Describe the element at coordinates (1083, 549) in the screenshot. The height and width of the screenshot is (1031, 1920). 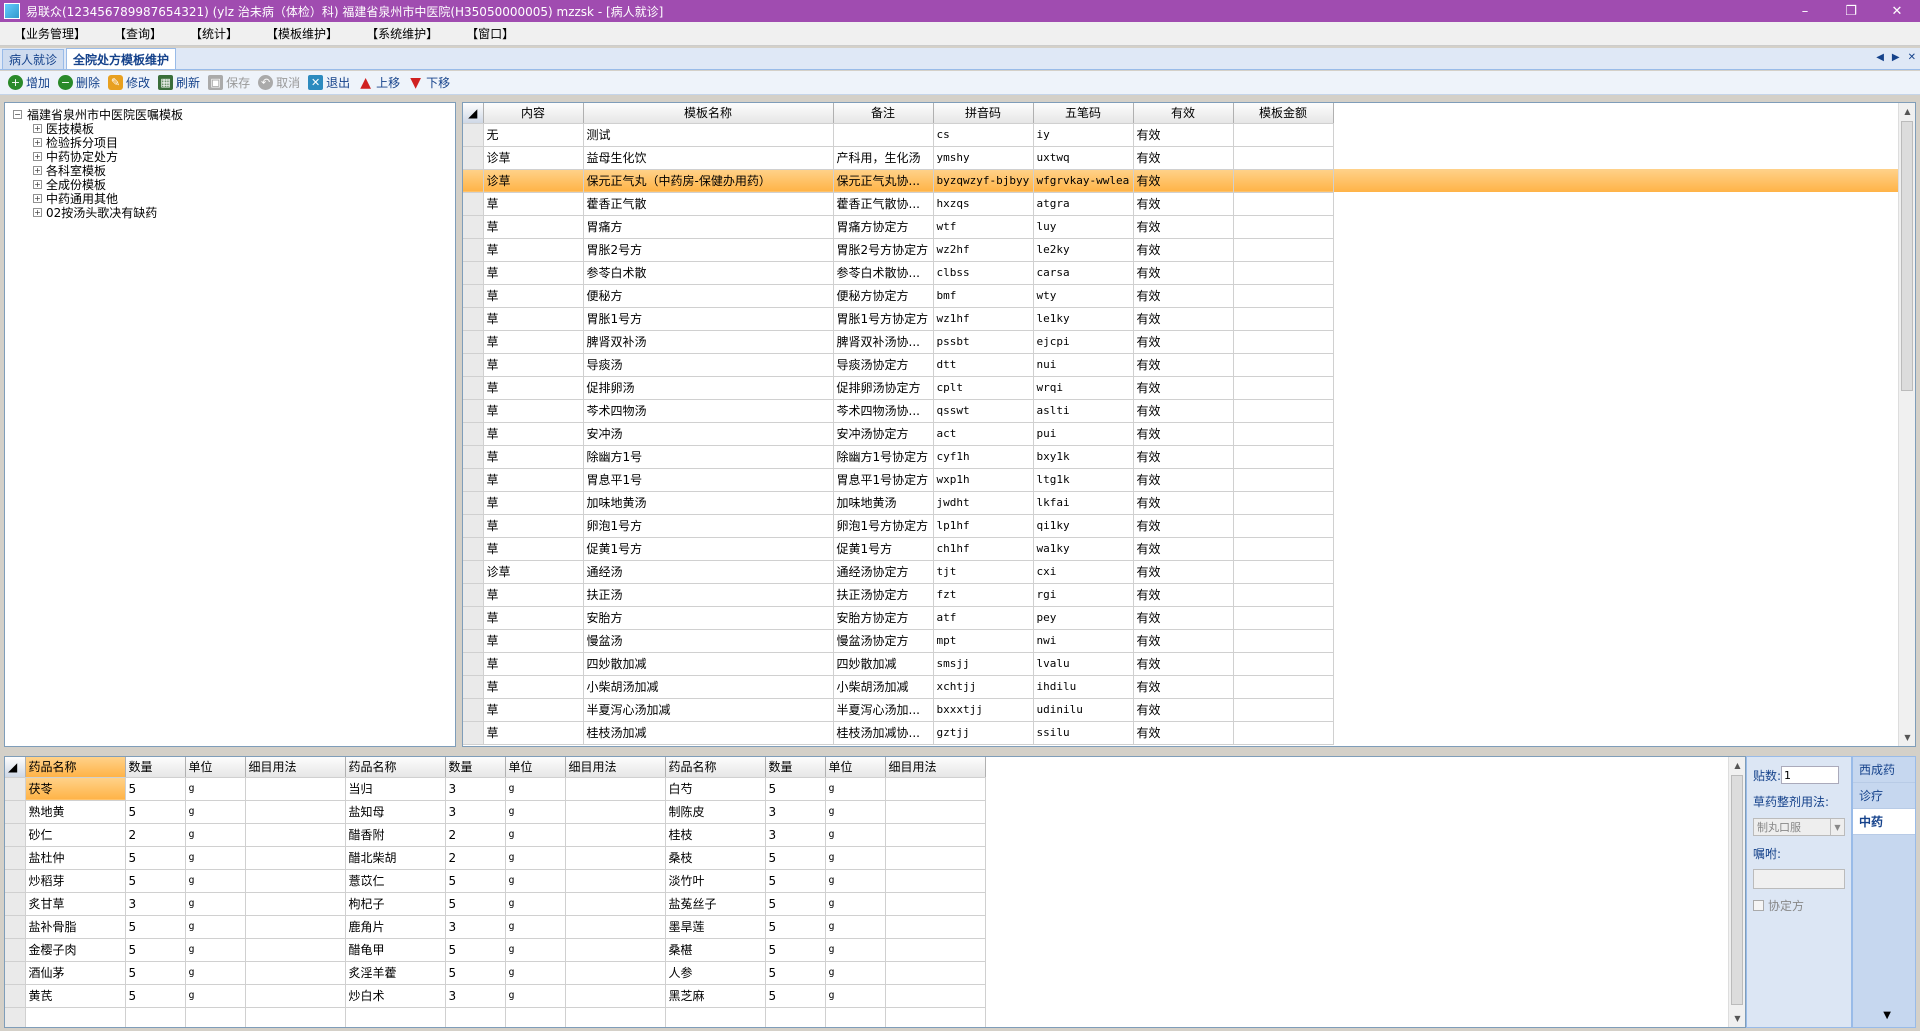
I see `cell-wubi: wa1ky` at that location.